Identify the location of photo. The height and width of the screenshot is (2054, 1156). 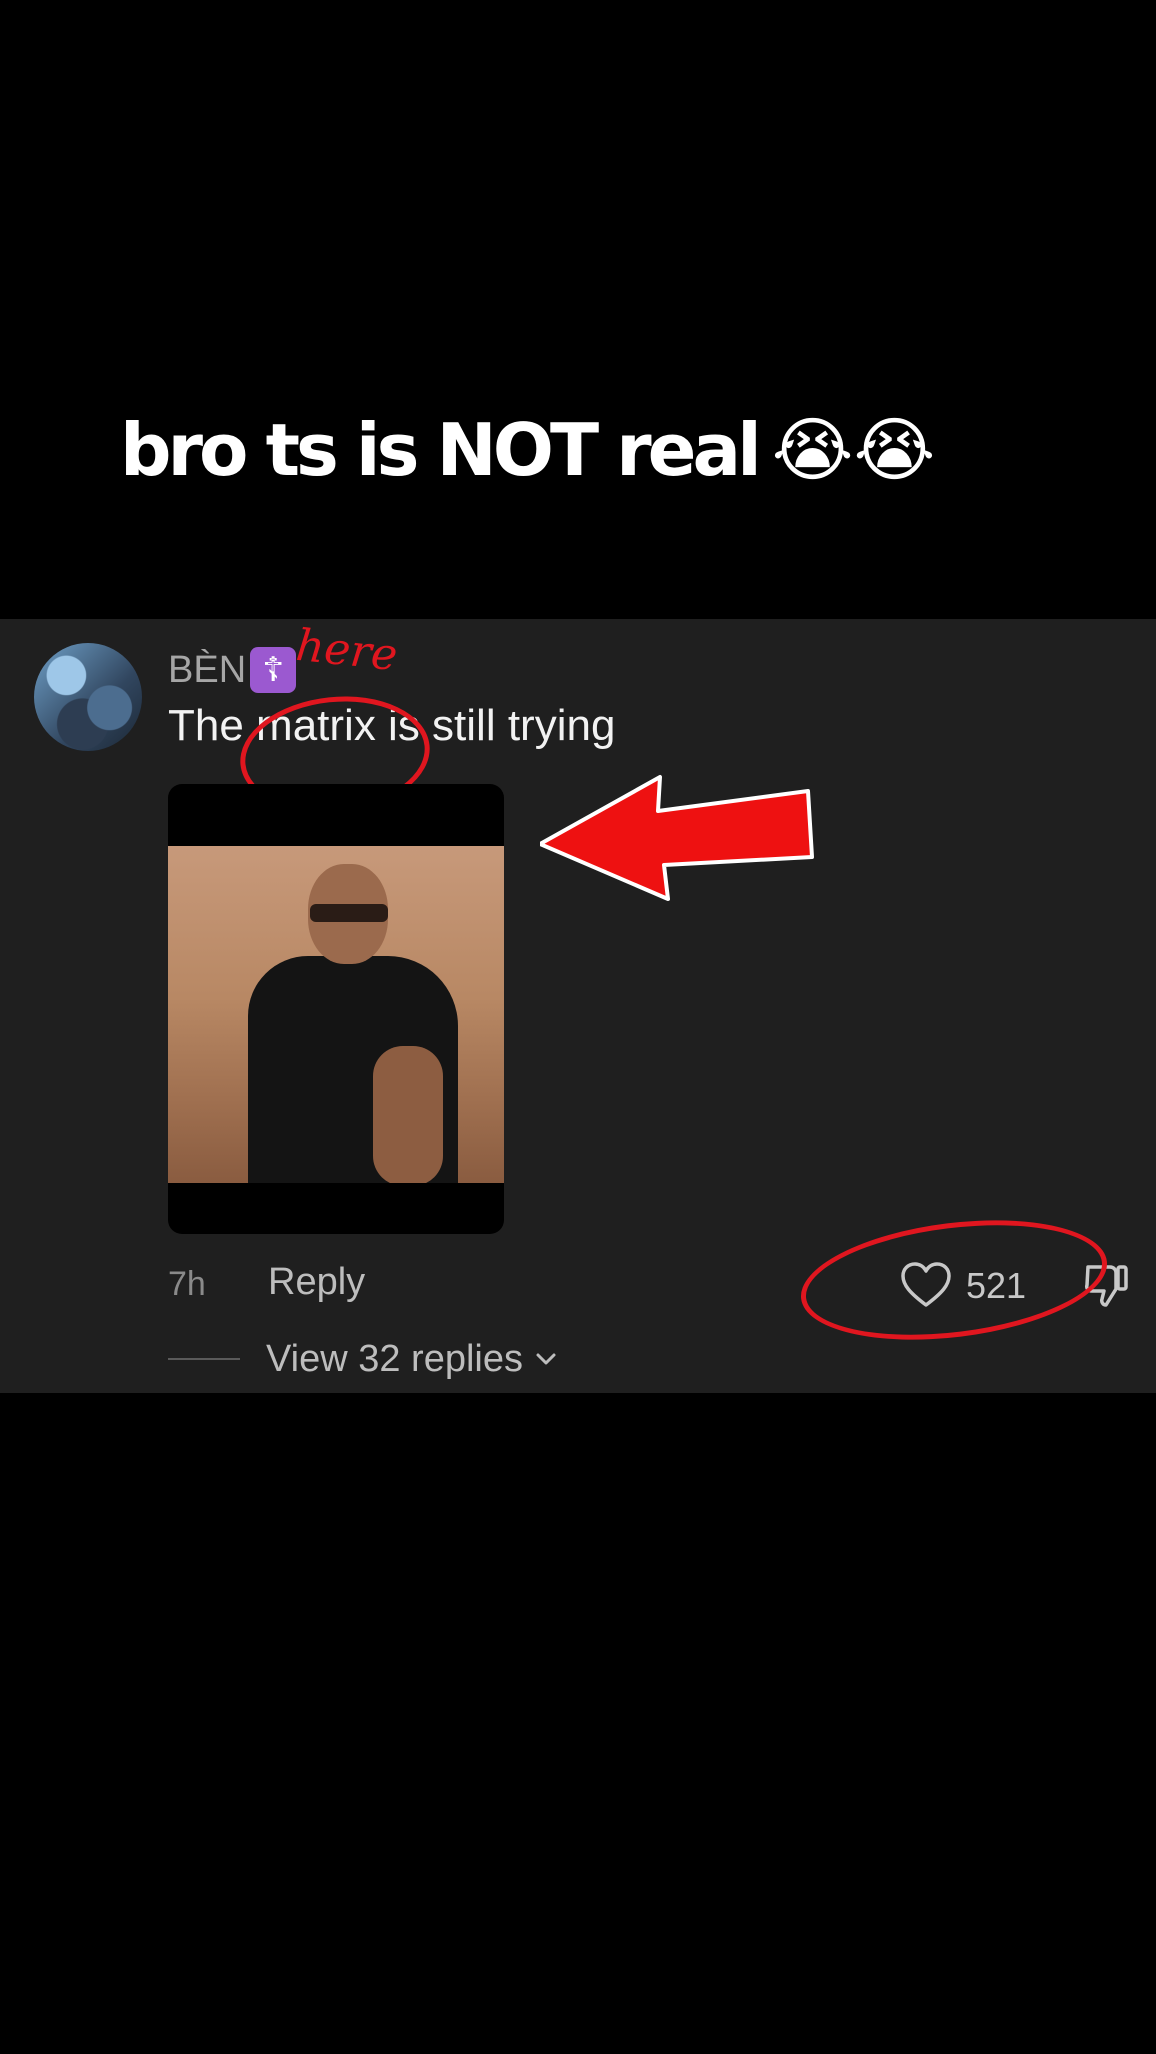
(336, 1014).